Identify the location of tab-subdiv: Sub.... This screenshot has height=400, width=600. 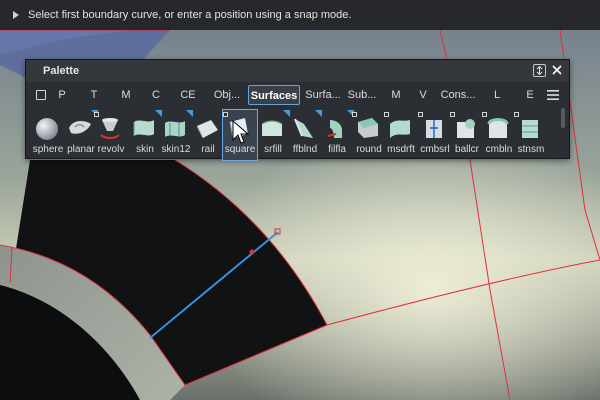
(362, 95).